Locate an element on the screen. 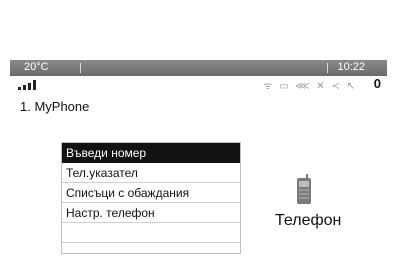  status-bar: 20°C 10:22 is located at coordinates (198, 68).